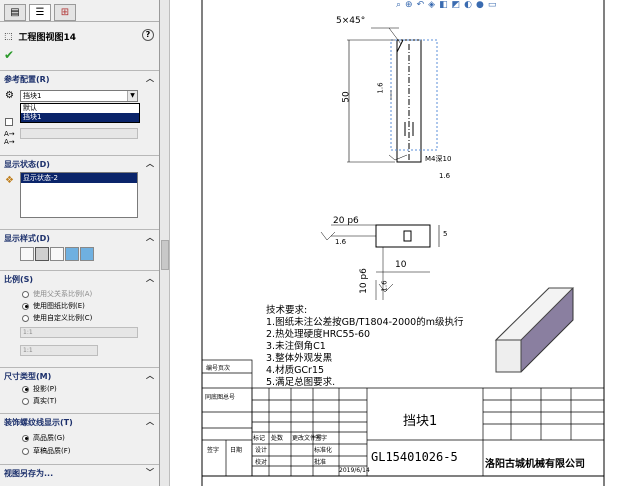 The width and height of the screenshot is (640, 486). Describe the element at coordinates (534, 330) in the screenshot. I see `isometric-view` at that location.